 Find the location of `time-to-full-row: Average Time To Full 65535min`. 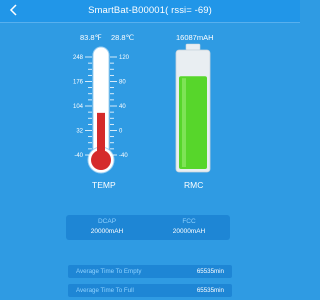

time-to-full-row: Average Time To Full 65535min is located at coordinates (150, 290).